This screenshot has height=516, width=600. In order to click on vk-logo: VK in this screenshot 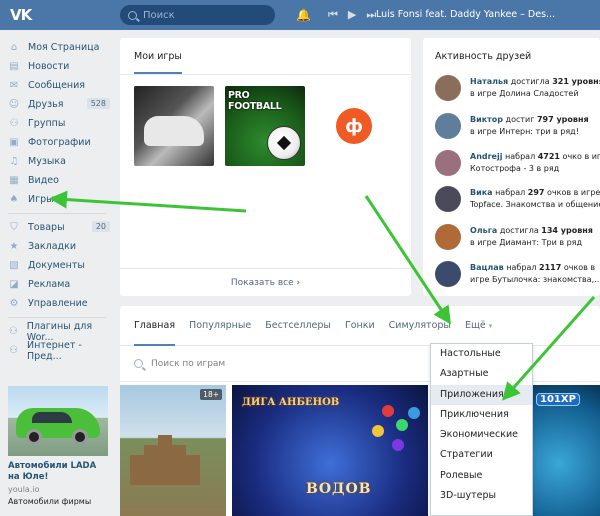, I will do `click(21, 15)`.